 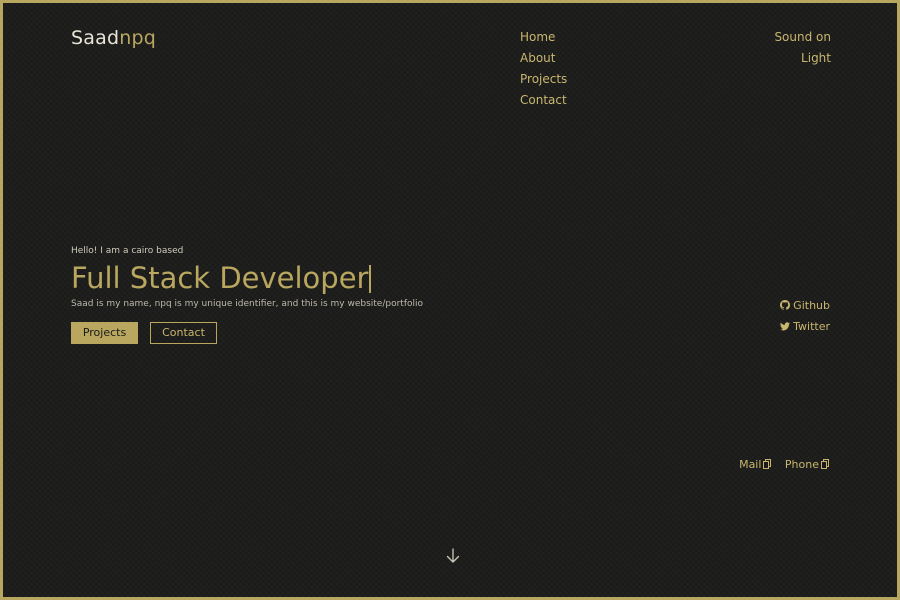 I want to click on main-nav: Home About Projects Contact, so click(x=543, y=69).